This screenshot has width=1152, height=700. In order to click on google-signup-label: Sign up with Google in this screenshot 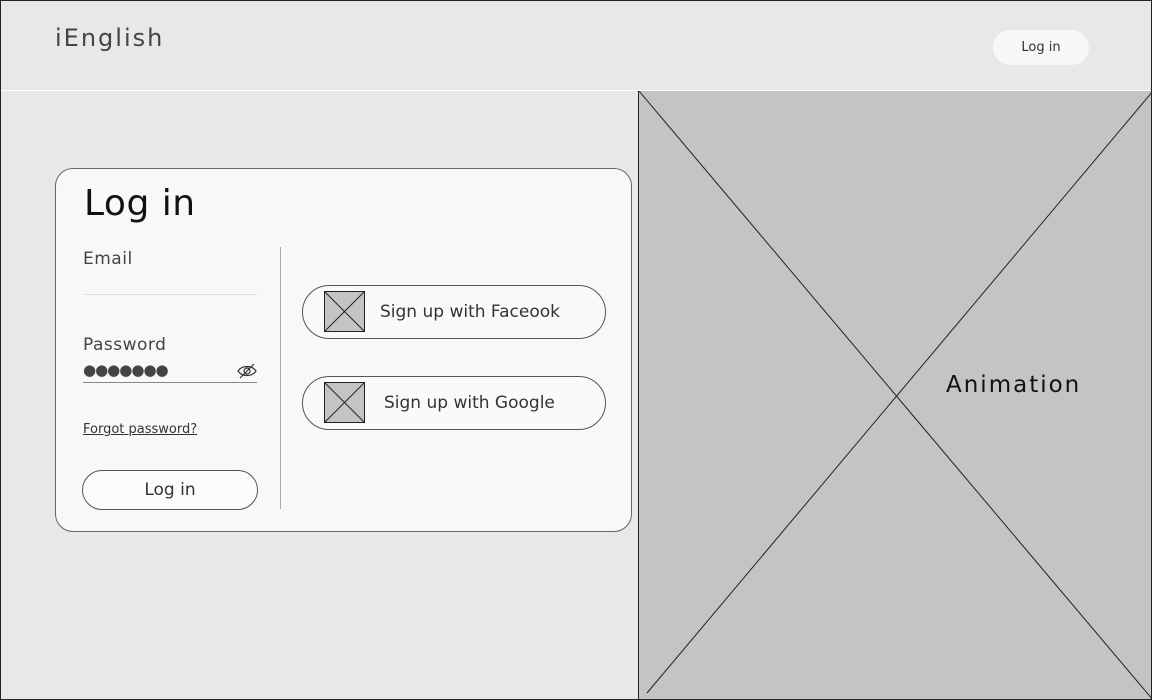, I will do `click(469, 403)`.